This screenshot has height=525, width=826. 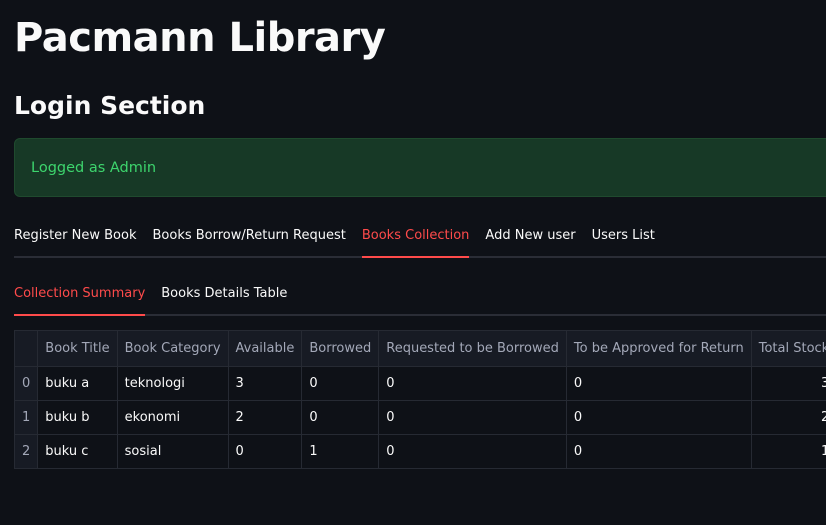 What do you see at coordinates (340, 451) in the screenshot?
I see `borrowed-cell: 1` at bounding box center [340, 451].